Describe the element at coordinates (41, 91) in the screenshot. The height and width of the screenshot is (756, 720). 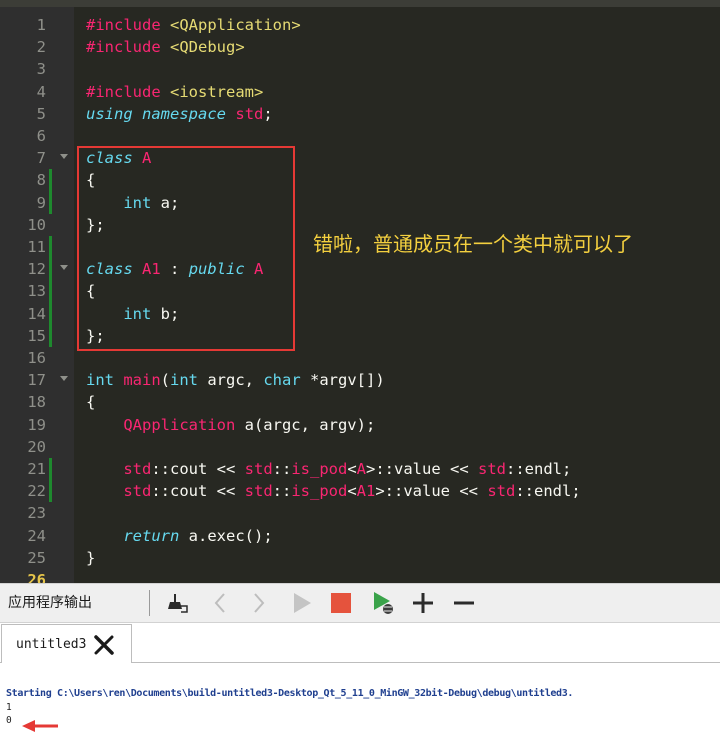
I see `line-number: 4` at that location.